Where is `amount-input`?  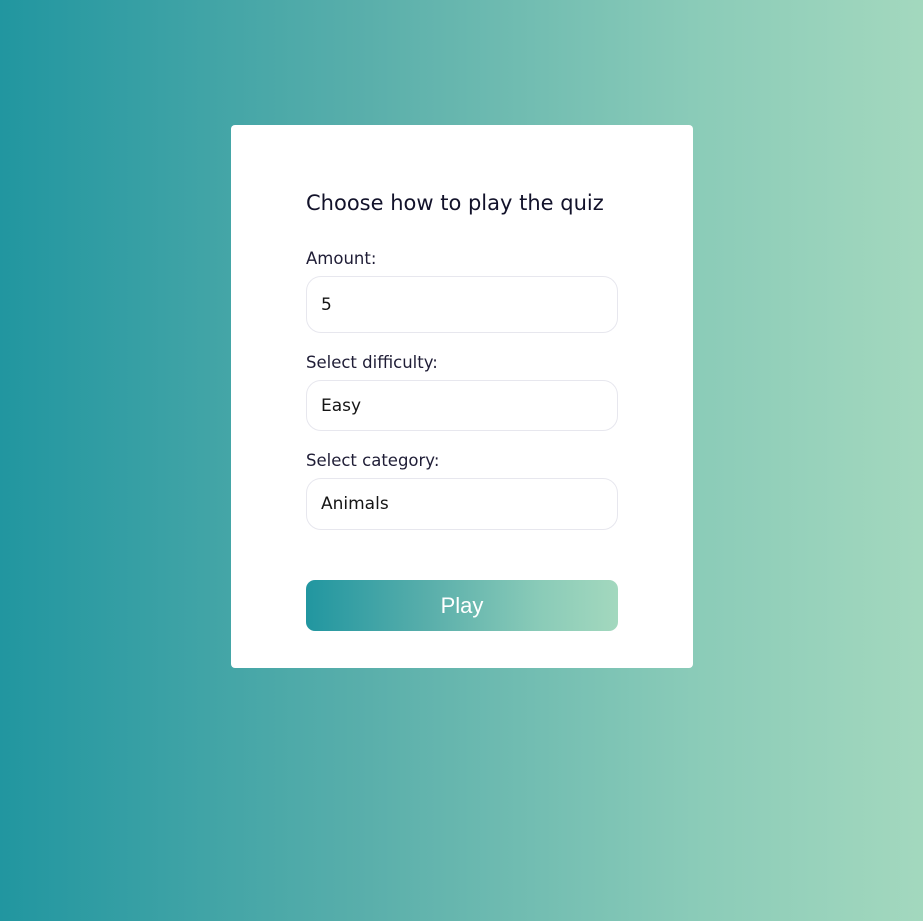
amount-input is located at coordinates (462, 304).